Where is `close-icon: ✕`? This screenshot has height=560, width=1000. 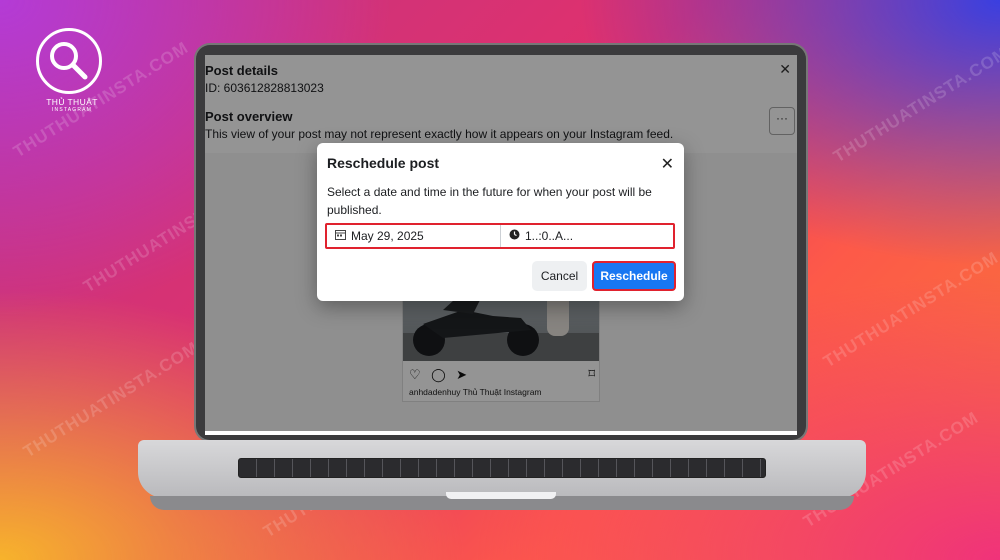 close-icon: ✕ is located at coordinates (667, 164).